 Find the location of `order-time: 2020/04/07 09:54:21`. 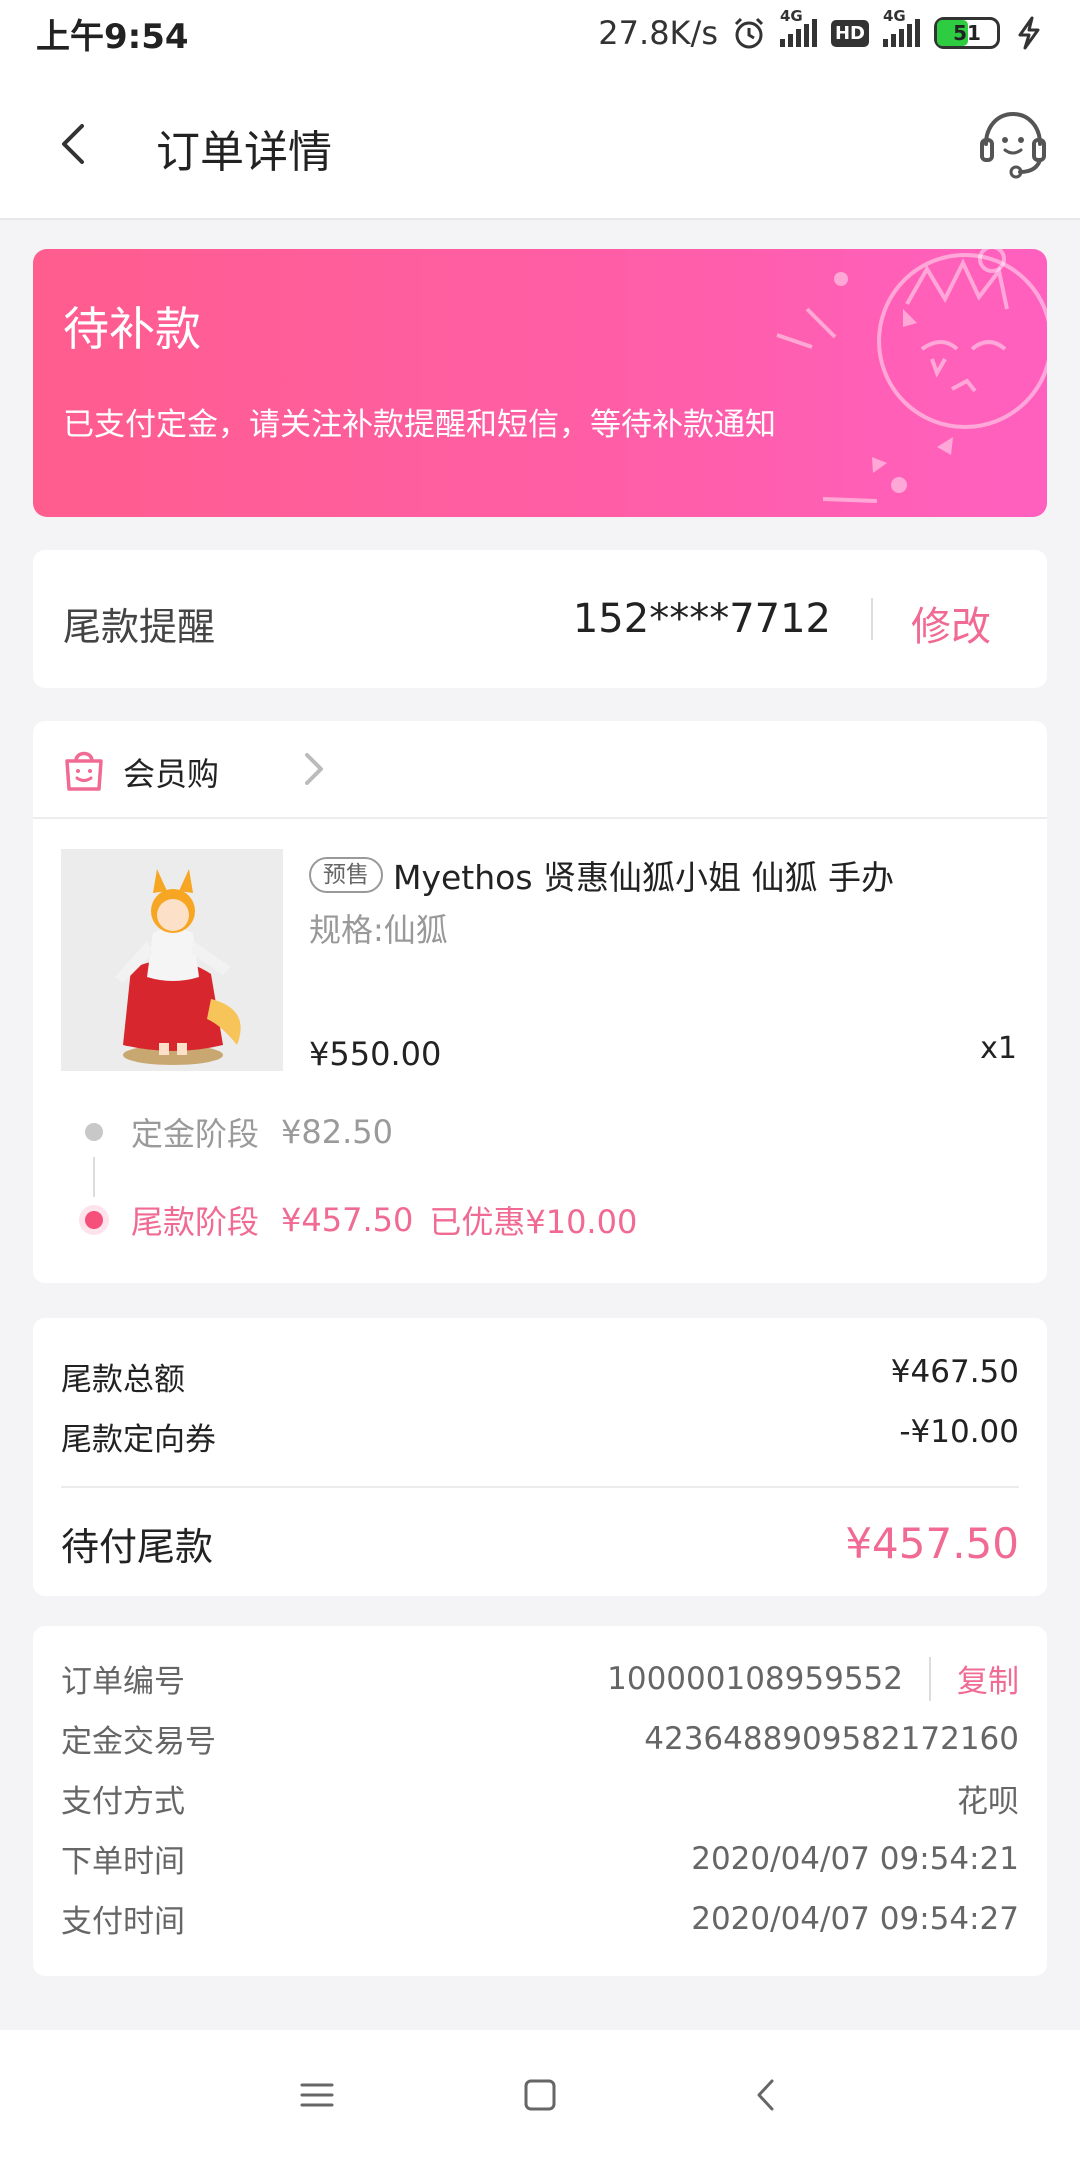

order-time: 2020/04/07 09:54:21 is located at coordinates (855, 1858).